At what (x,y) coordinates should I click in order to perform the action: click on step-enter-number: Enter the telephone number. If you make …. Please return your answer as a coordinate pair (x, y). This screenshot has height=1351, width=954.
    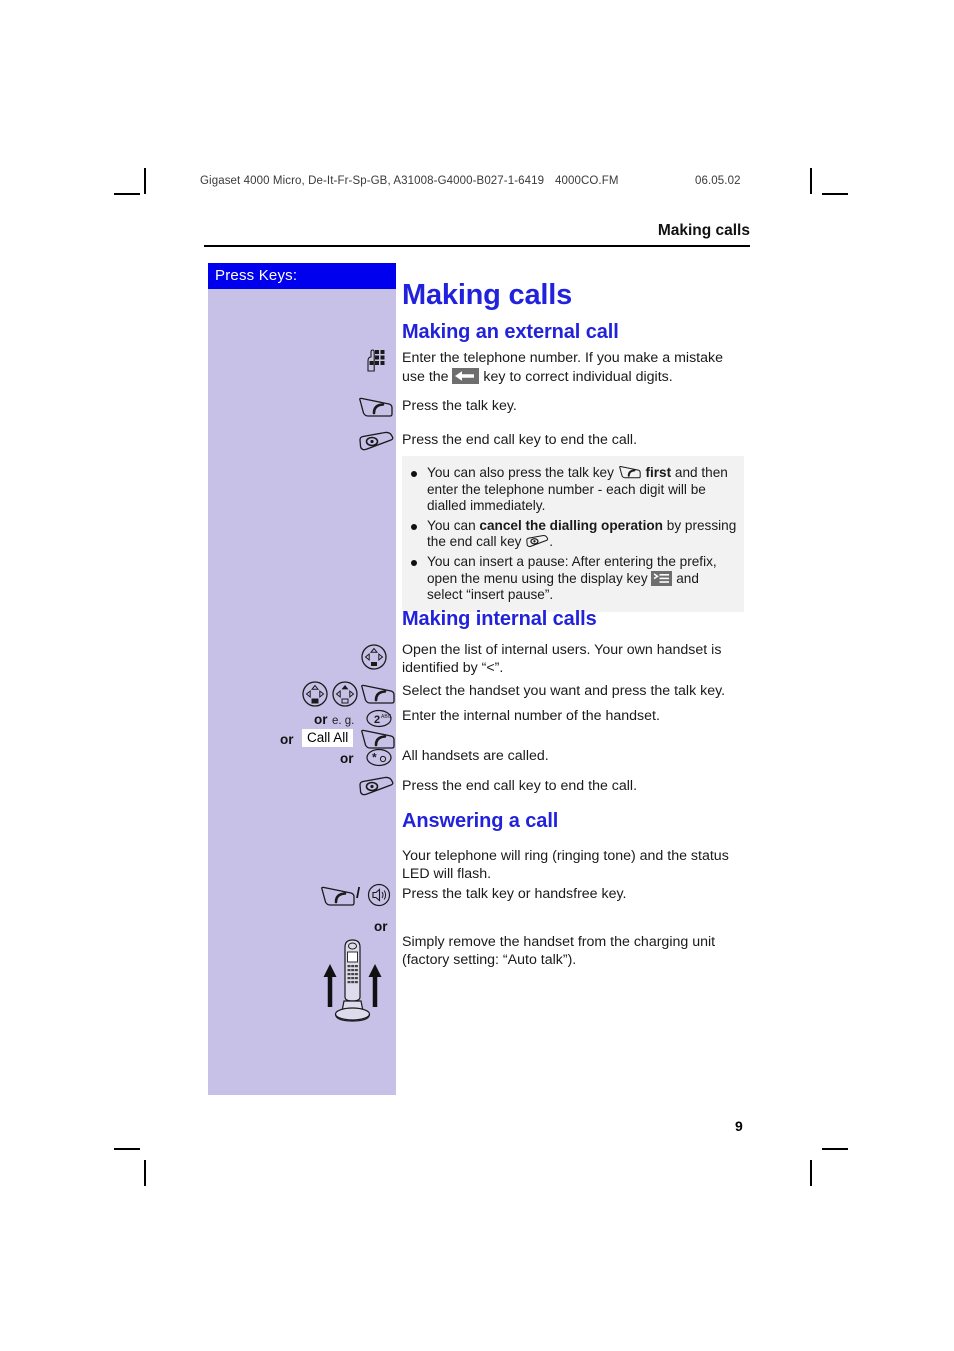
    Looking at the image, I should click on (573, 368).